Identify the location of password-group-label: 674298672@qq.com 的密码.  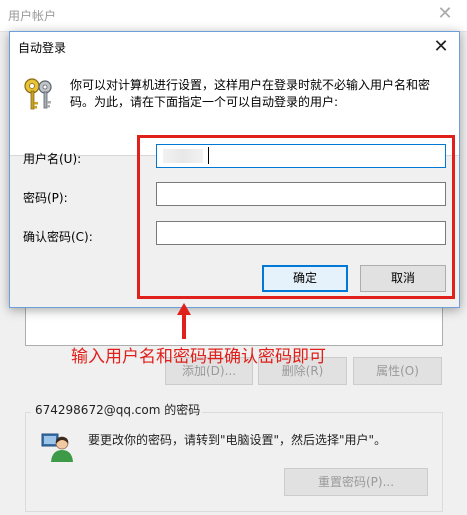
(118, 409).